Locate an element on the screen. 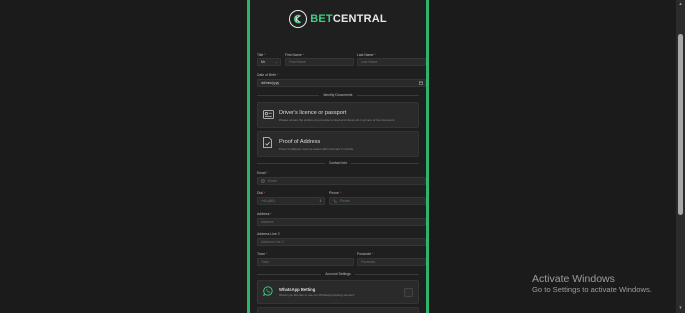 The height and width of the screenshot is (313, 685). calendar-icon is located at coordinates (421, 83).